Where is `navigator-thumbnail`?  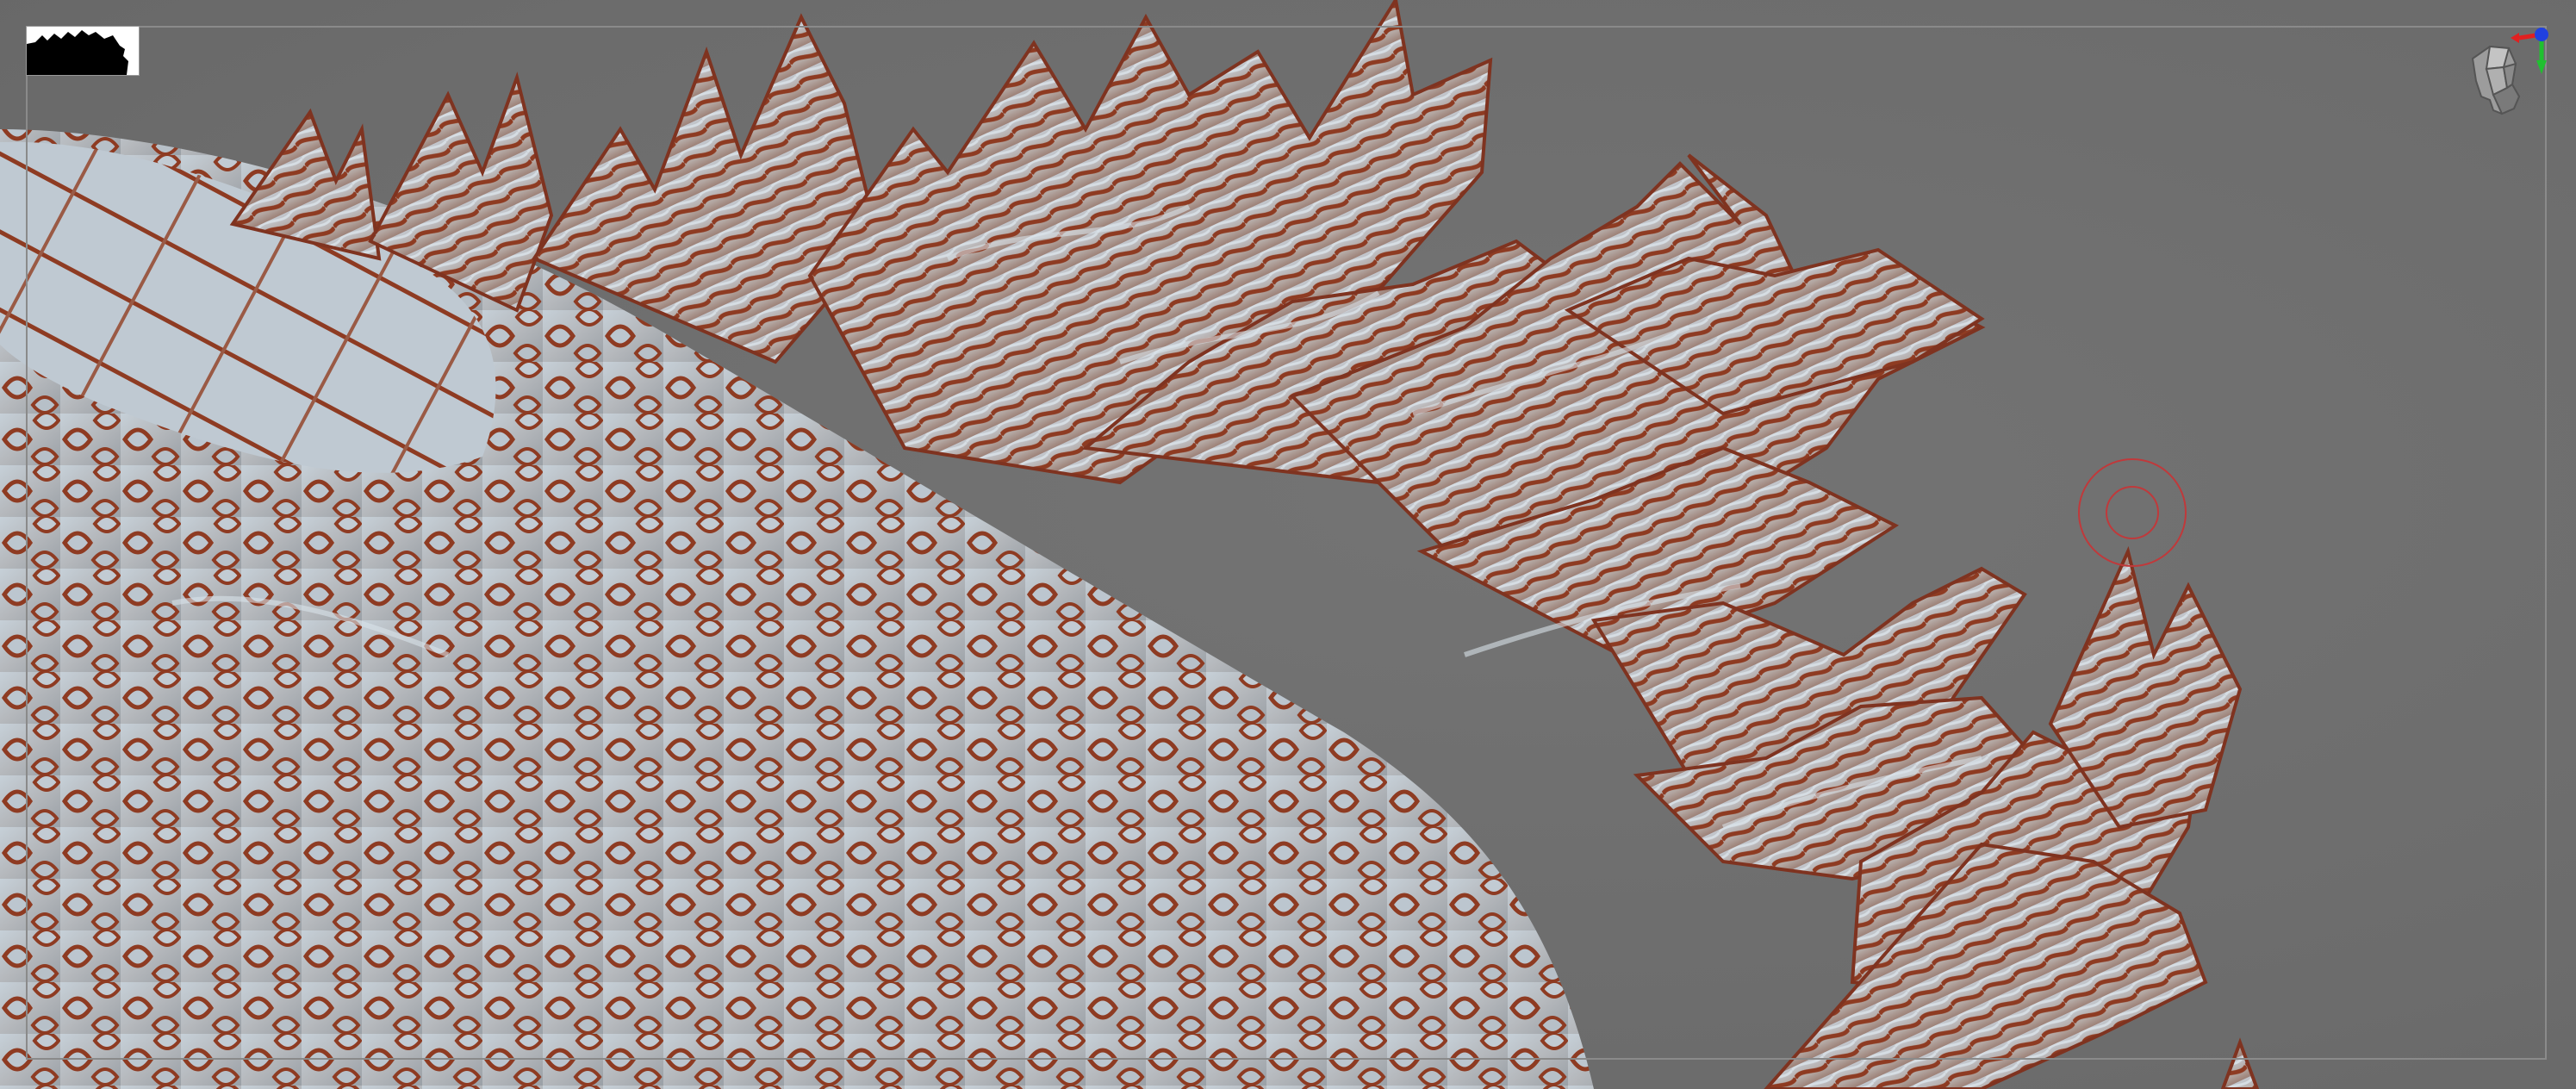
navigator-thumbnail is located at coordinates (83, 51).